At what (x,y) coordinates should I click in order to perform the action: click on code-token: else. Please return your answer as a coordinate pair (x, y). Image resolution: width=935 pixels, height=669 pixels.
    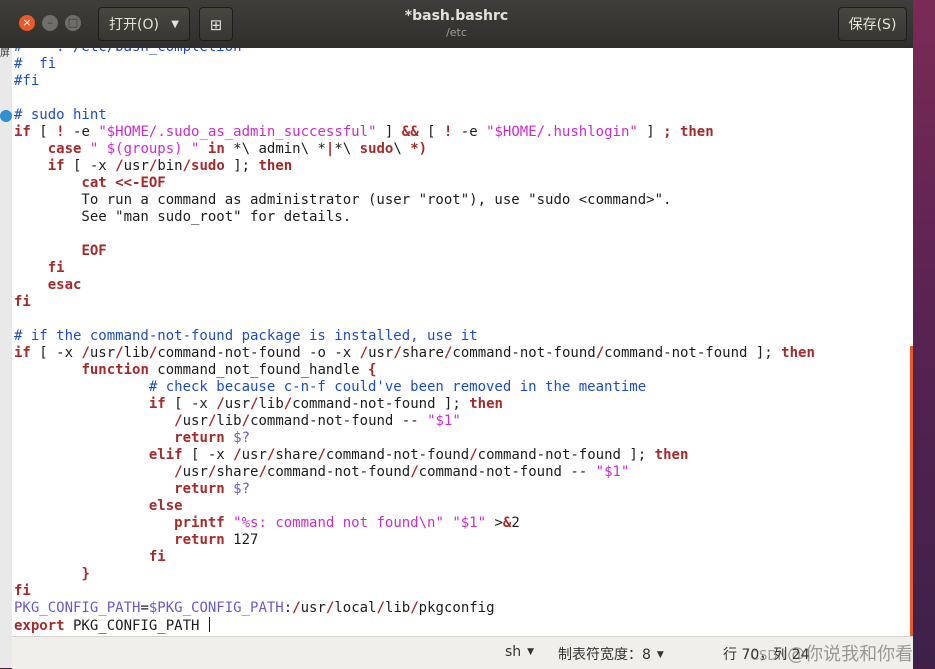
    Looking at the image, I should click on (165, 506).